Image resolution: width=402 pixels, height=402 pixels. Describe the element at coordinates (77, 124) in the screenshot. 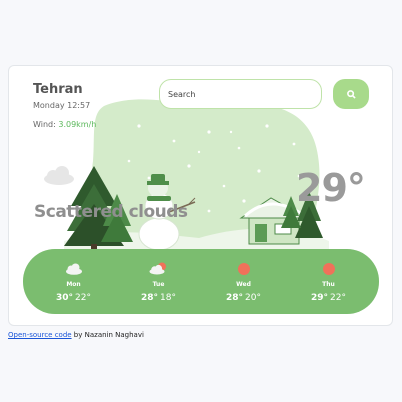

I see `wind-value: 3.09km/h` at that location.